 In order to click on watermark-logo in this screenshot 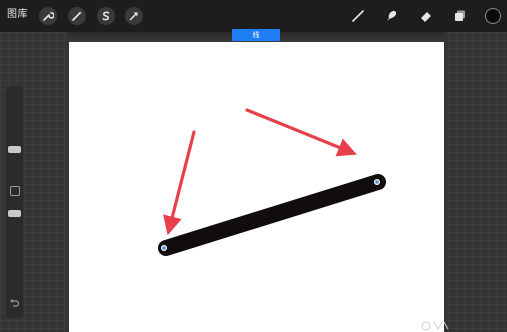, I will do `click(435, 326)`.